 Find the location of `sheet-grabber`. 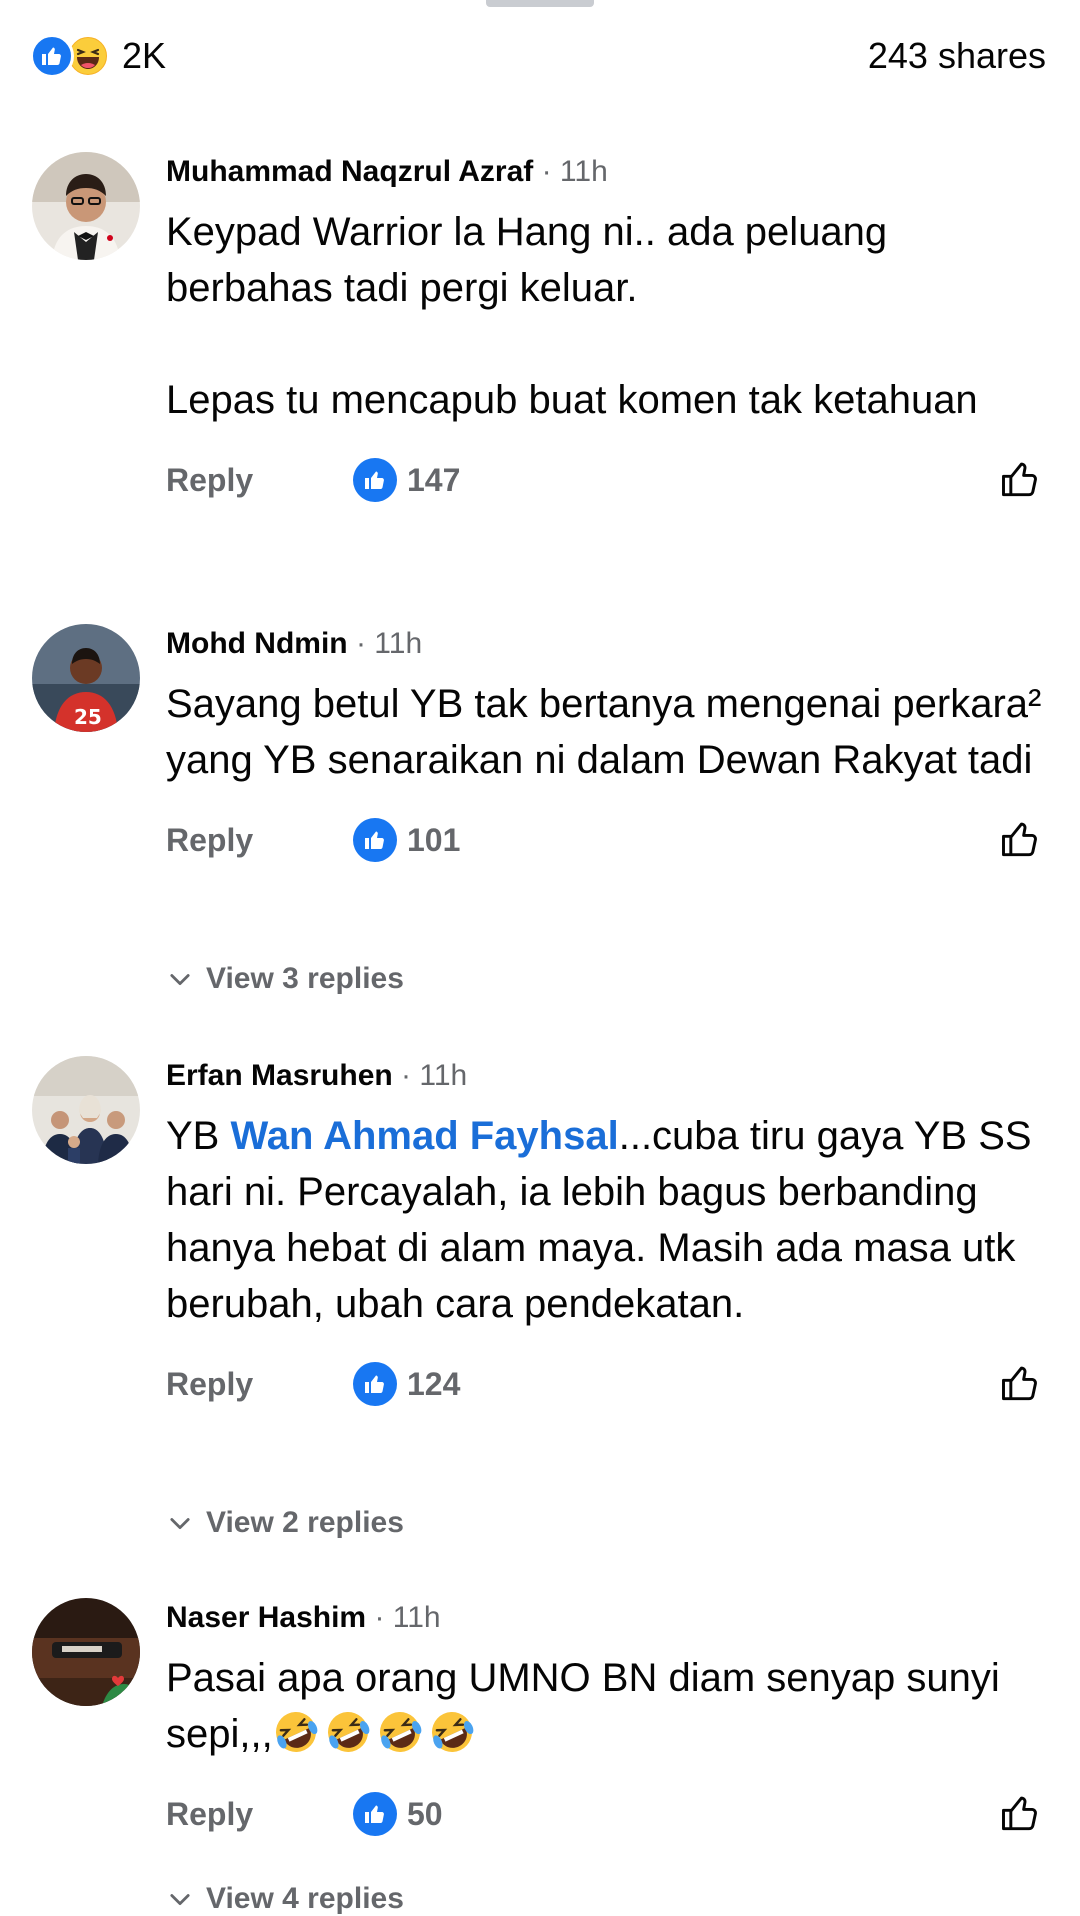

sheet-grabber is located at coordinates (540, 3).